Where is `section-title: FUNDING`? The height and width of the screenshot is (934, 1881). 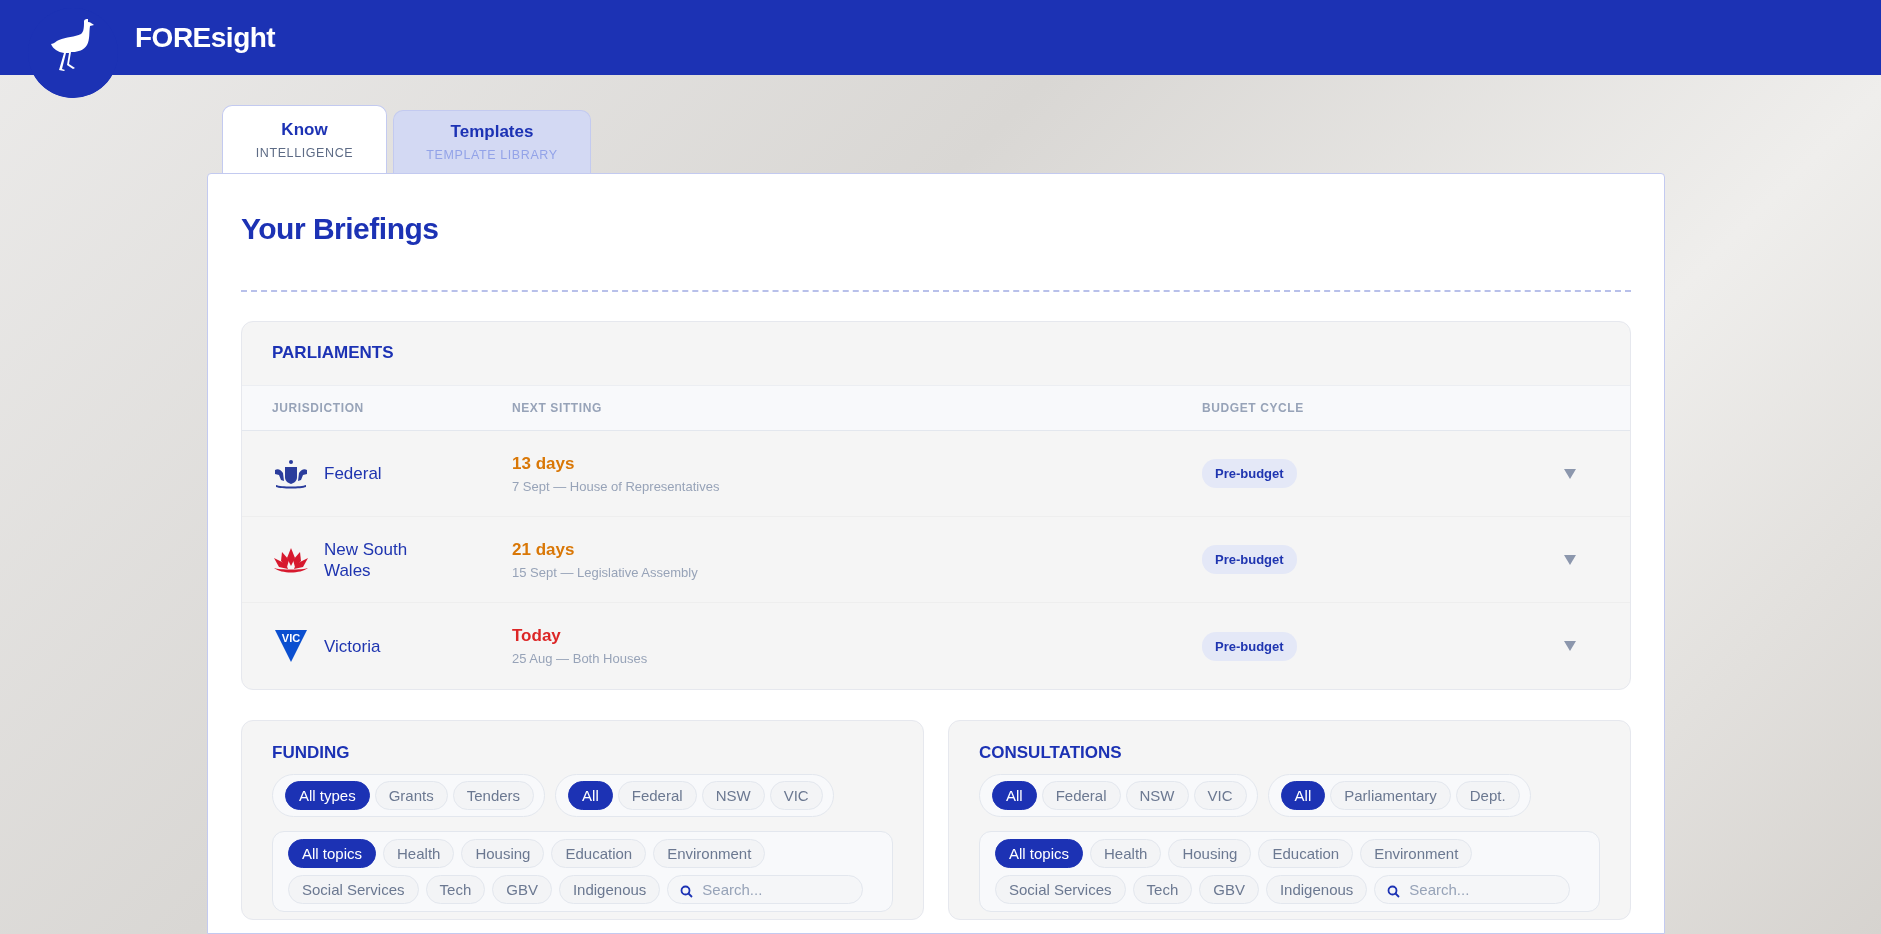
section-title: FUNDING is located at coordinates (311, 753).